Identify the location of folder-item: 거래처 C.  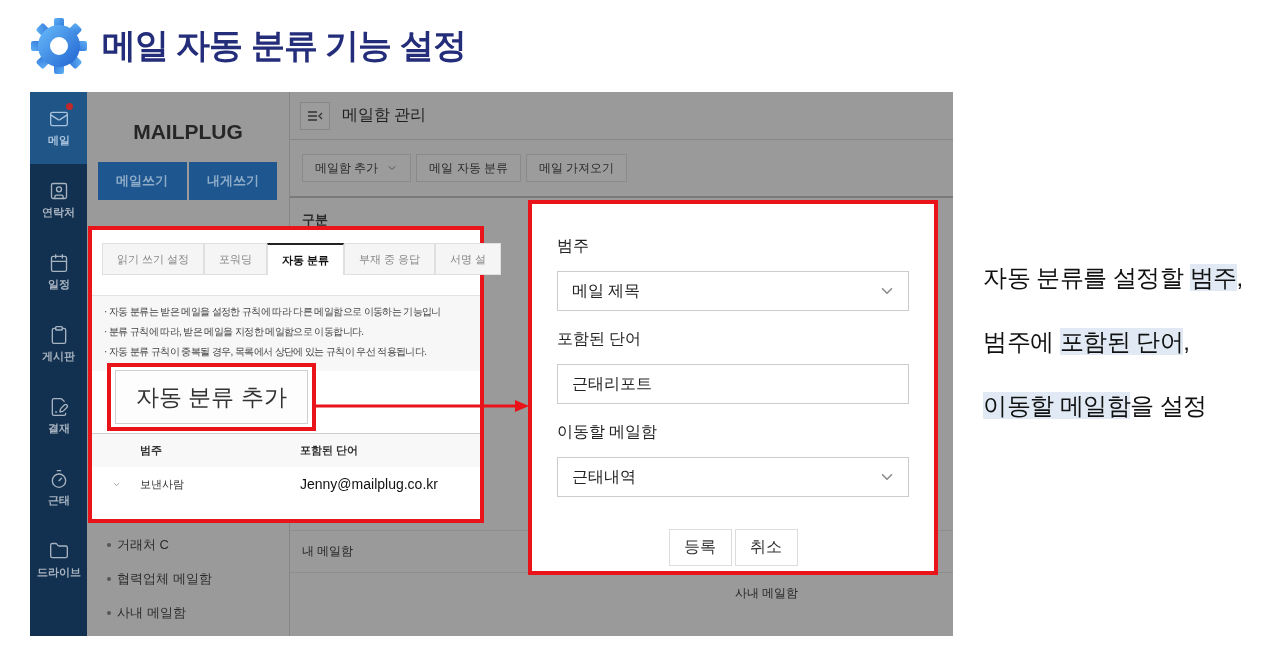
(143, 545).